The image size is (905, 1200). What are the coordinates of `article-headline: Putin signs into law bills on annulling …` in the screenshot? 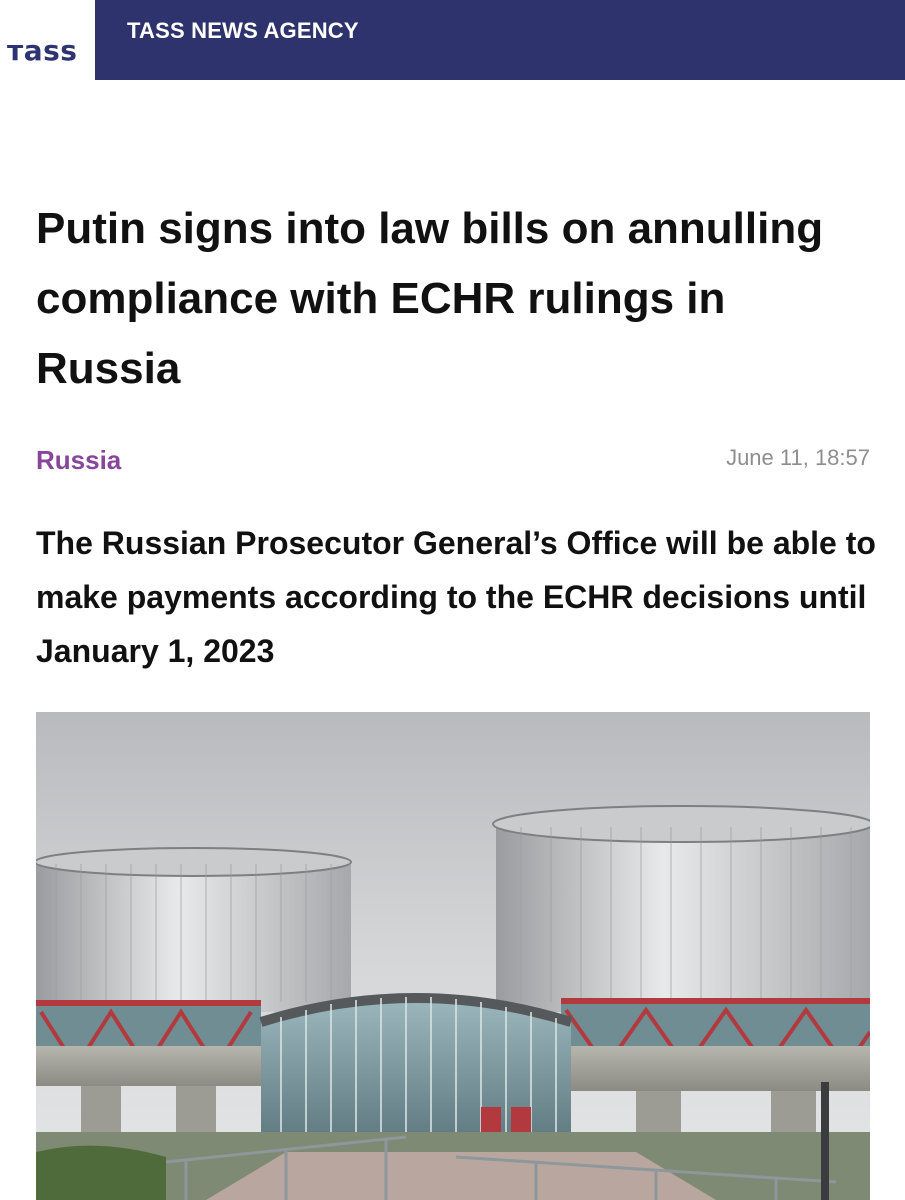 It's located at (430, 298).